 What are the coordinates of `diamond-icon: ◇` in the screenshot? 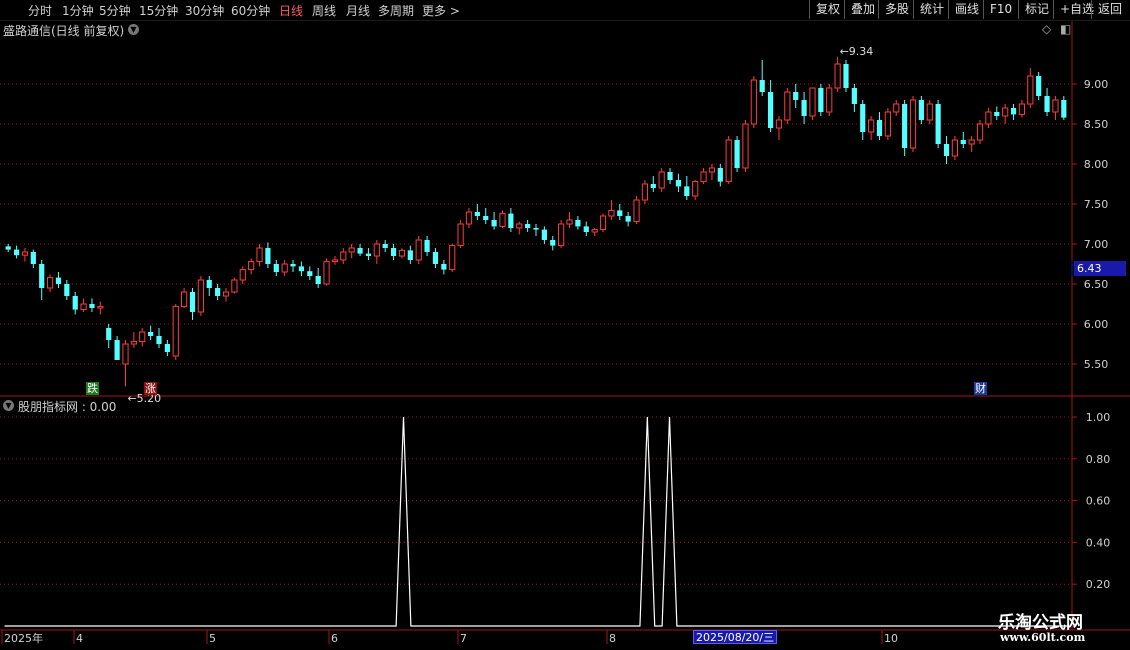 It's located at (1046, 29).